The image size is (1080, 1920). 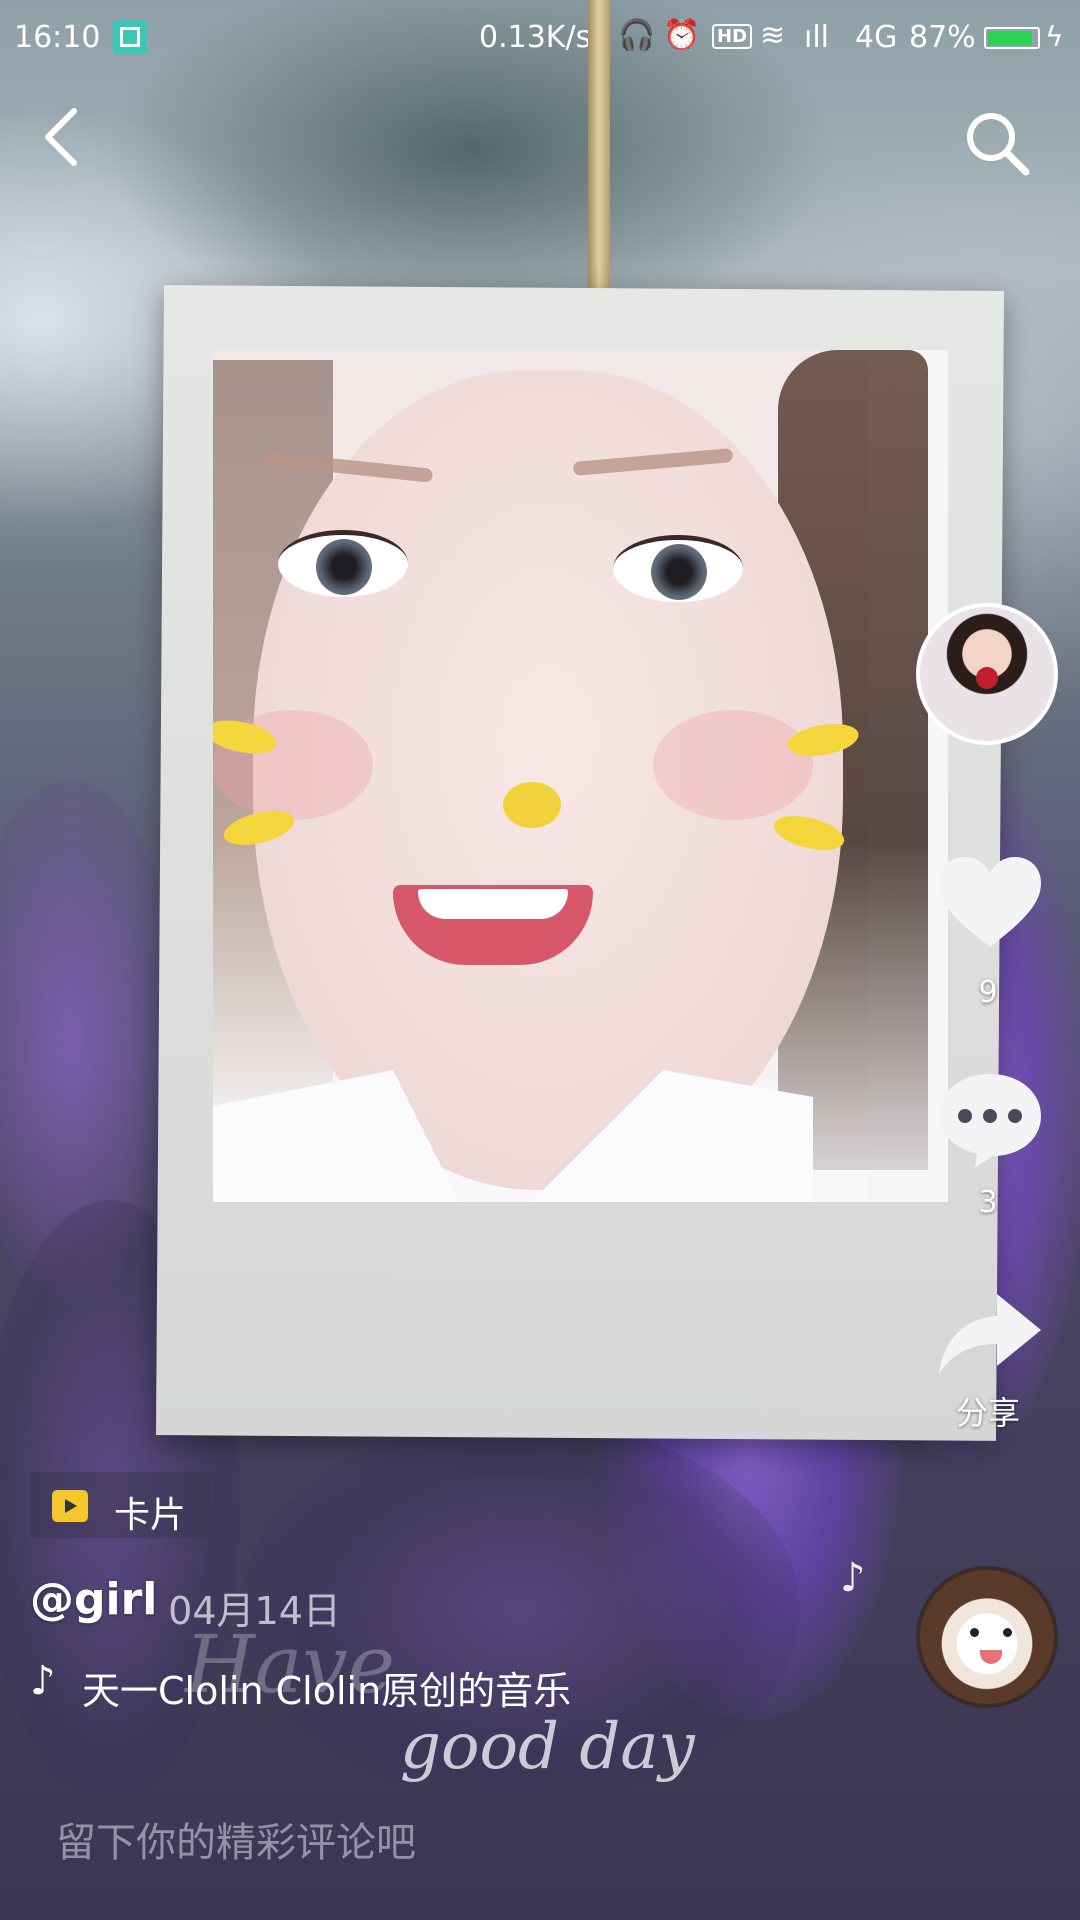 I want to click on left-eye, so click(x=343, y=563).